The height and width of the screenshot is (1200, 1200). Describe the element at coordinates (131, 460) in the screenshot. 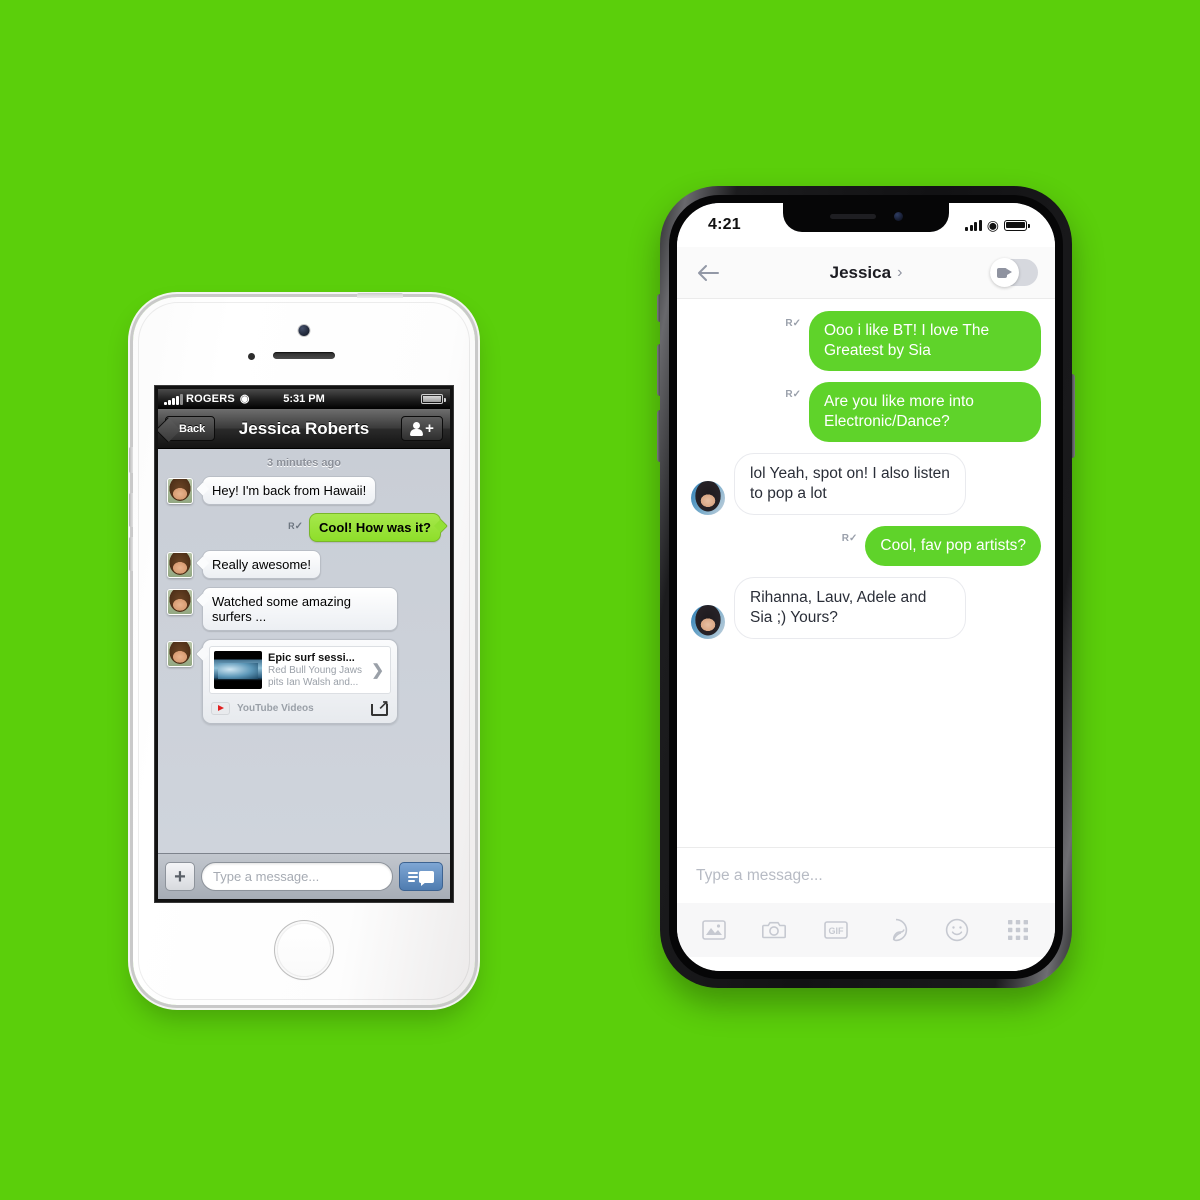

I see `mute-switch-old` at that location.